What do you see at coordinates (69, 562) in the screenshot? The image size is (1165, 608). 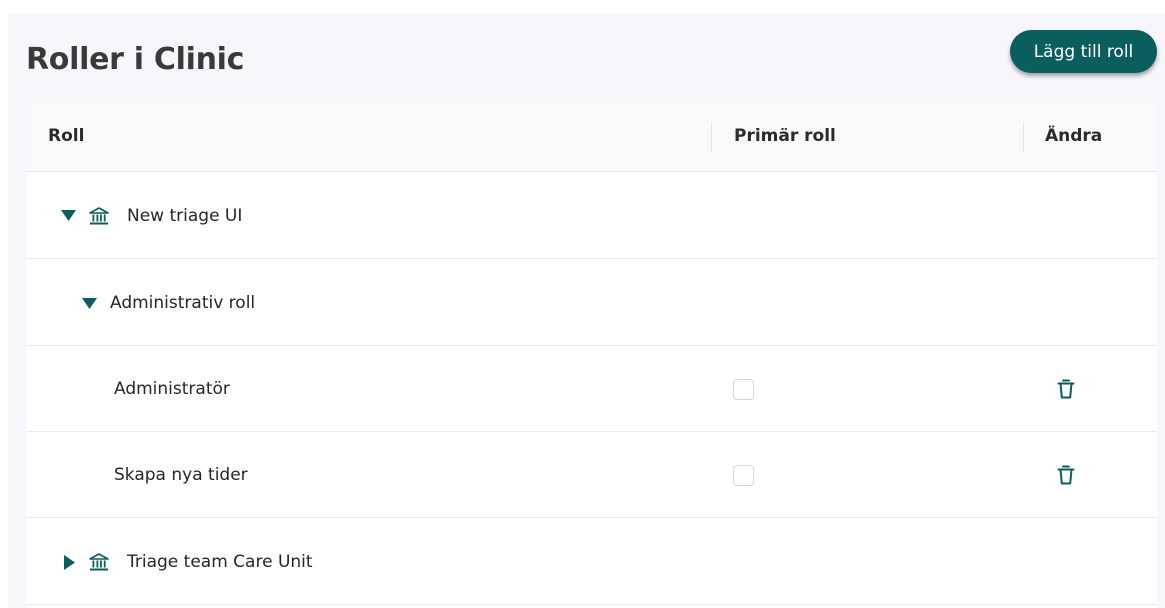 I see `caret-right-icon` at bounding box center [69, 562].